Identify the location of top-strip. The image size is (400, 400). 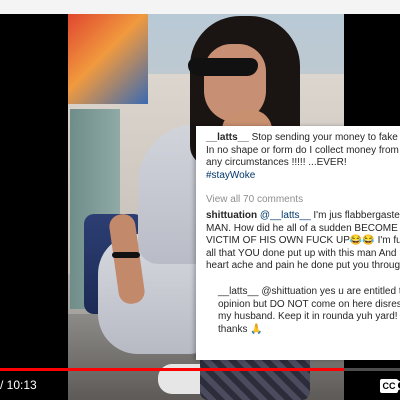
(200, 7).